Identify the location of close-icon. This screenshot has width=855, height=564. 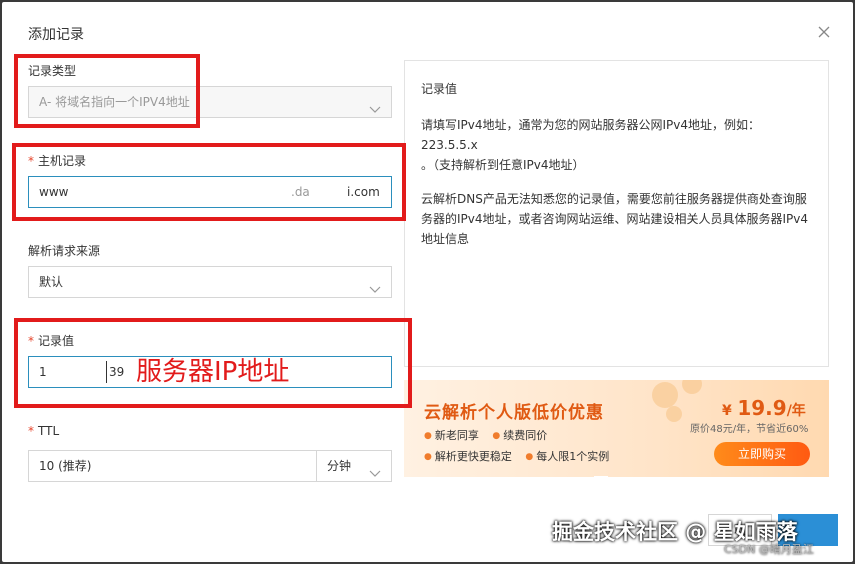
(824, 32).